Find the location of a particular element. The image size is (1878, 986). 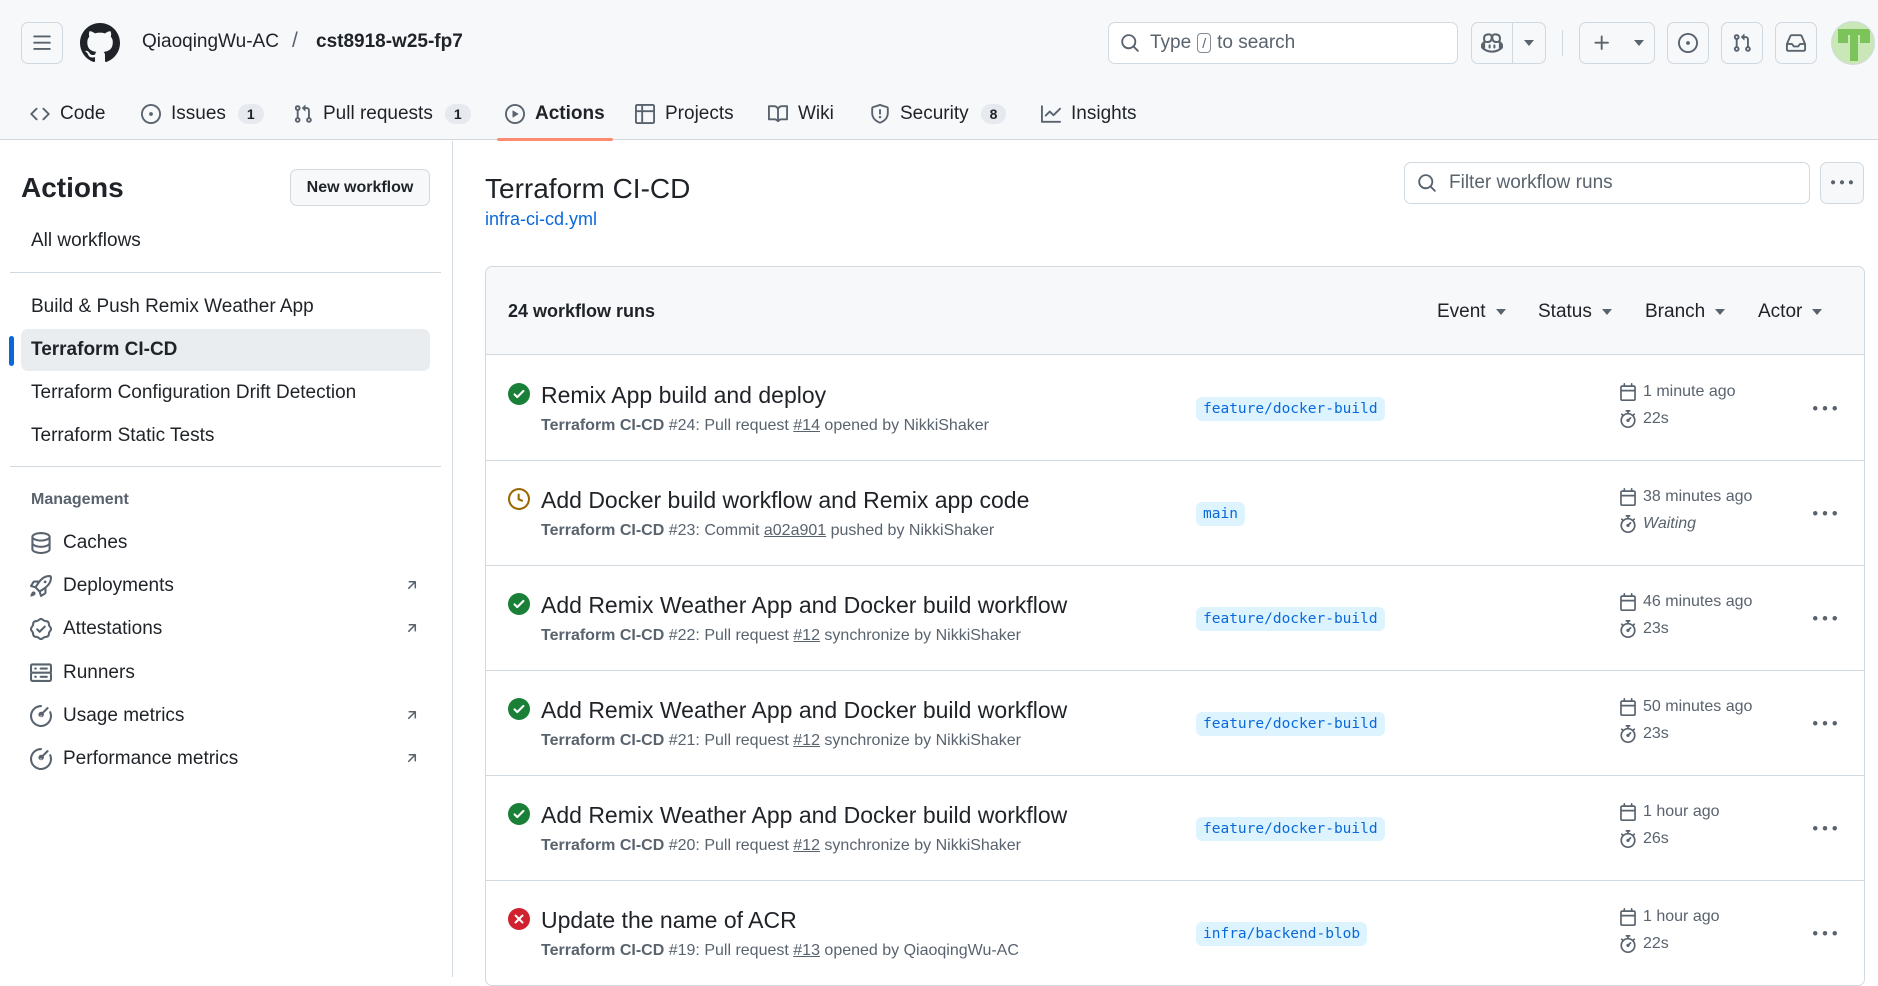

sidebar-item-caches: Caches is located at coordinates (225, 543).